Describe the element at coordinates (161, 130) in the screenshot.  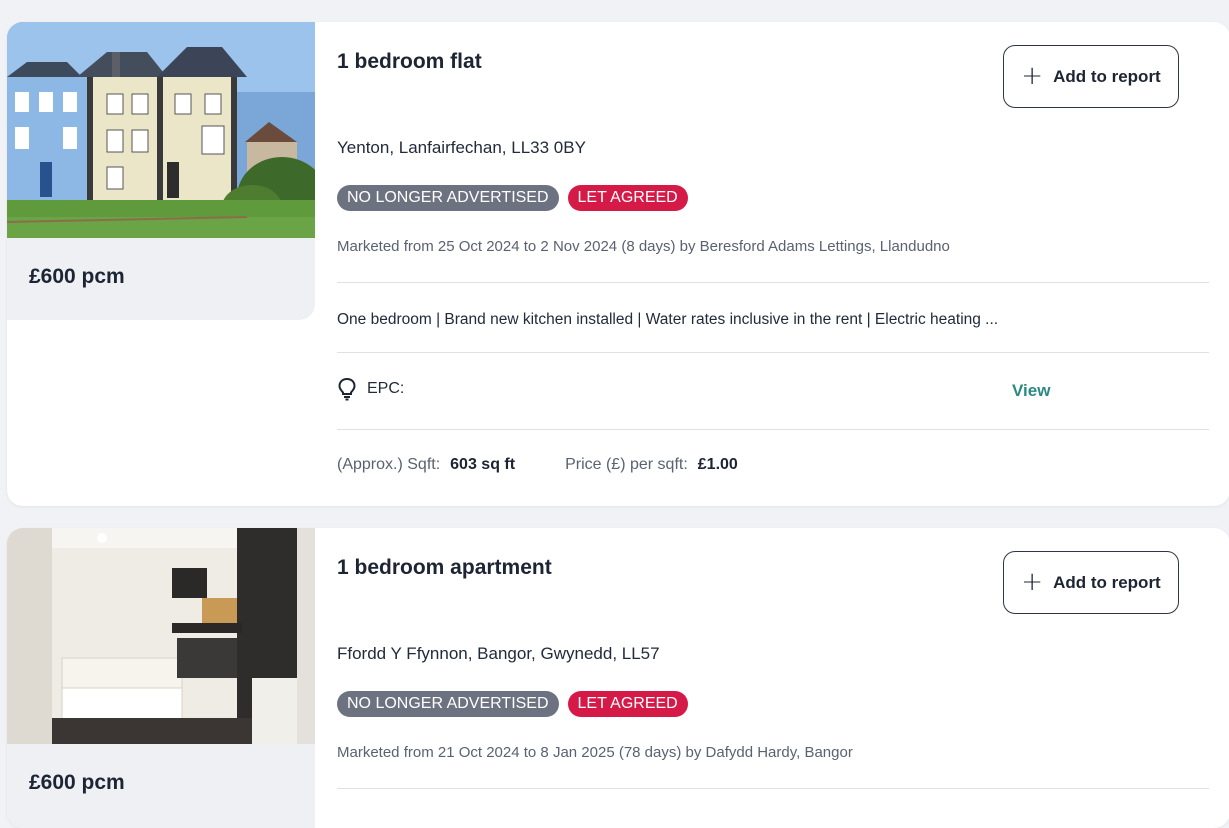
I see `listing-photo-house` at that location.